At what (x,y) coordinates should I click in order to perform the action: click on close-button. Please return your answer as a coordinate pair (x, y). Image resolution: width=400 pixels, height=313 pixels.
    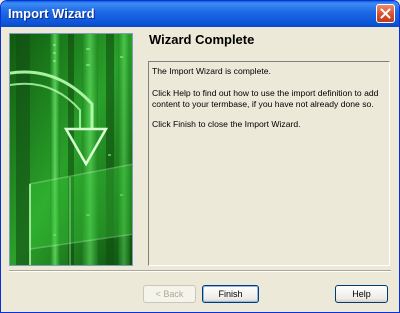
    Looking at the image, I should click on (385, 13).